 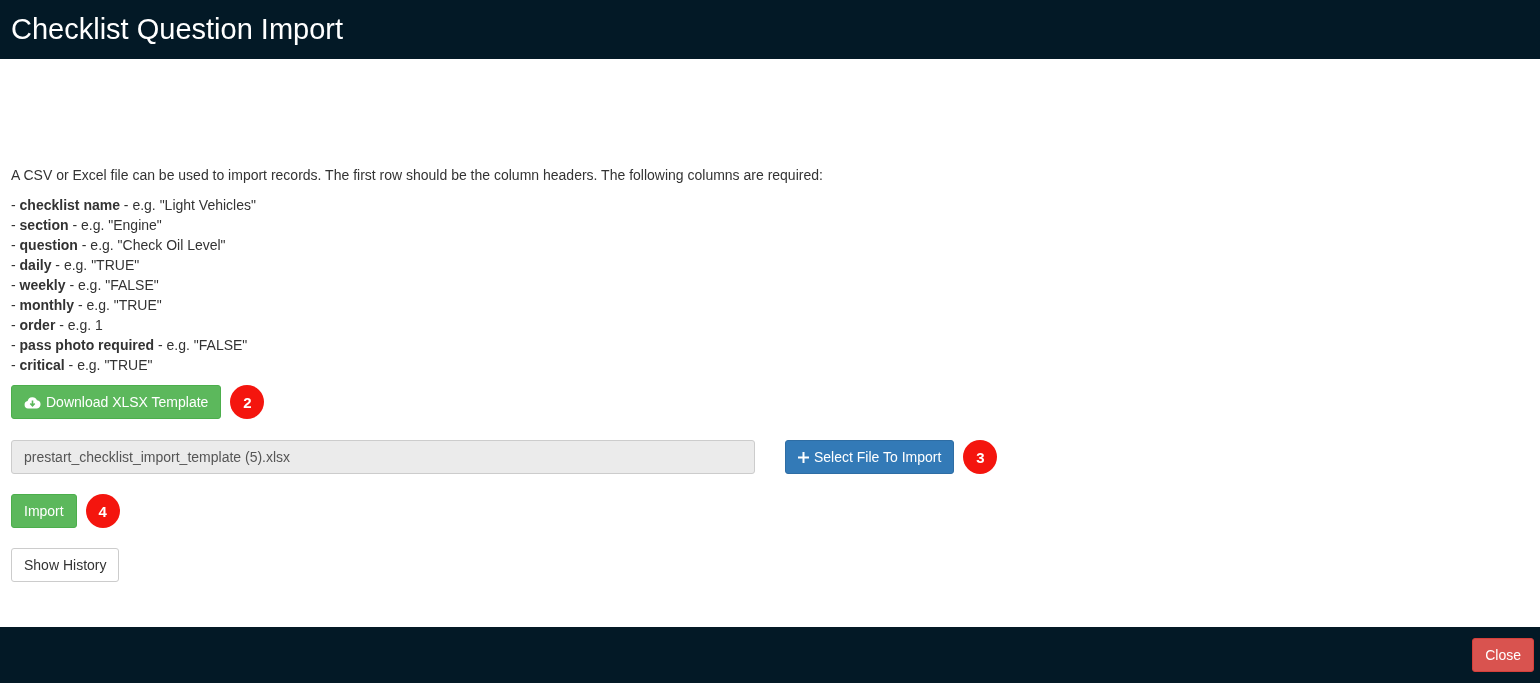 What do you see at coordinates (417, 175) in the screenshot?
I see `intro-text: A CSV or Excel file can be used to import records. The first row should be the column headers. The following columns are required:` at bounding box center [417, 175].